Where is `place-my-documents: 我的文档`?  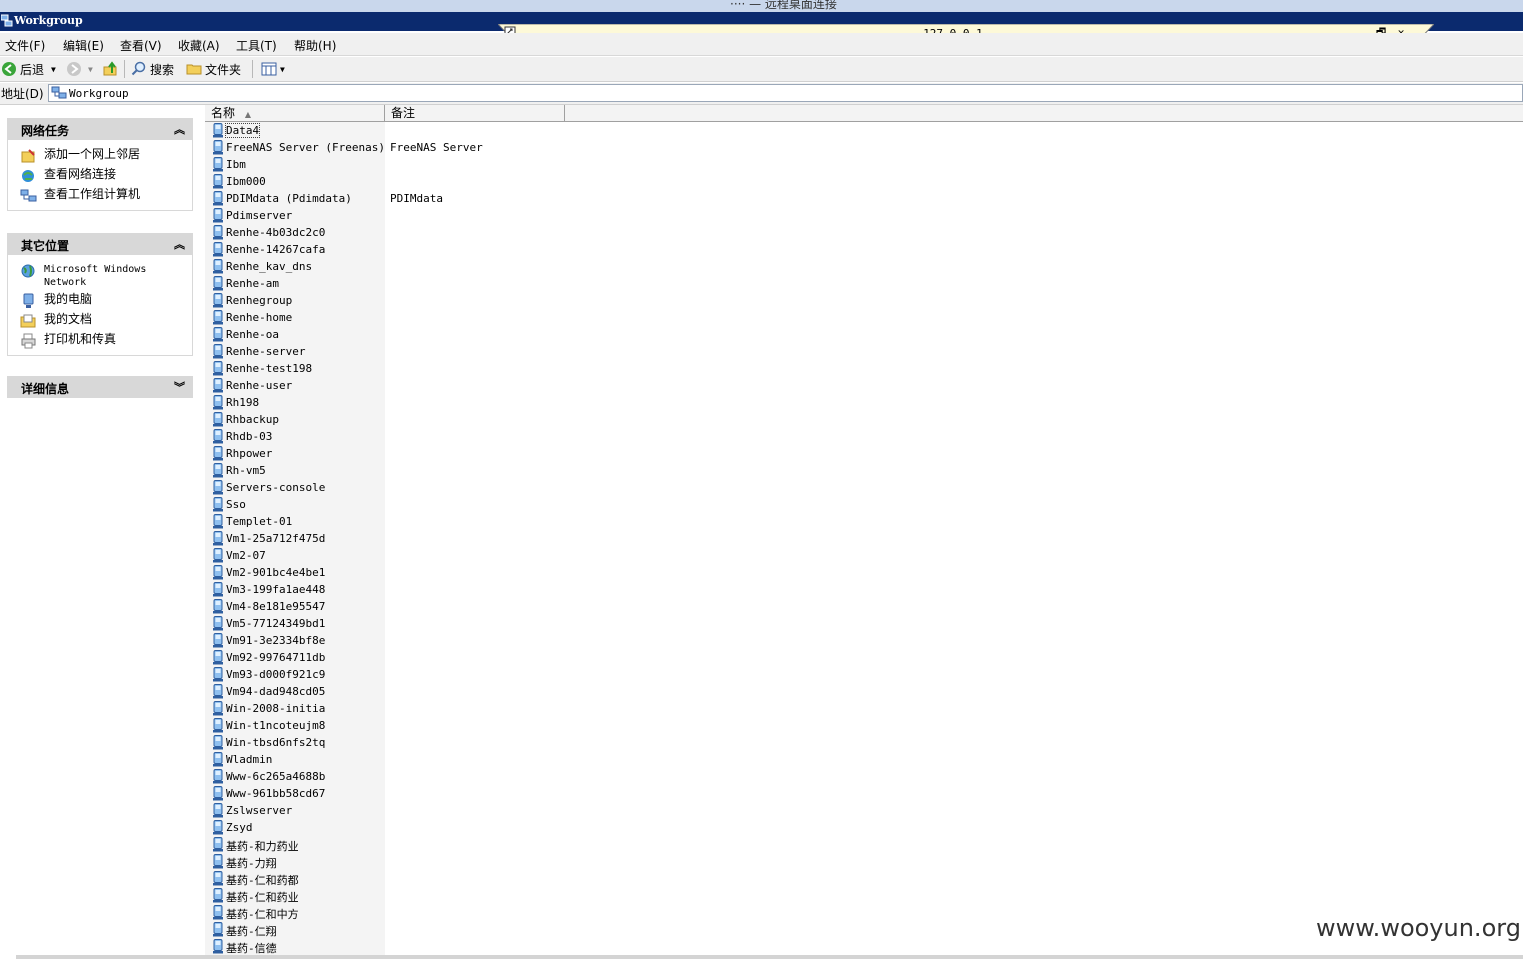
place-my-documents: 我的文档 is located at coordinates (100, 321).